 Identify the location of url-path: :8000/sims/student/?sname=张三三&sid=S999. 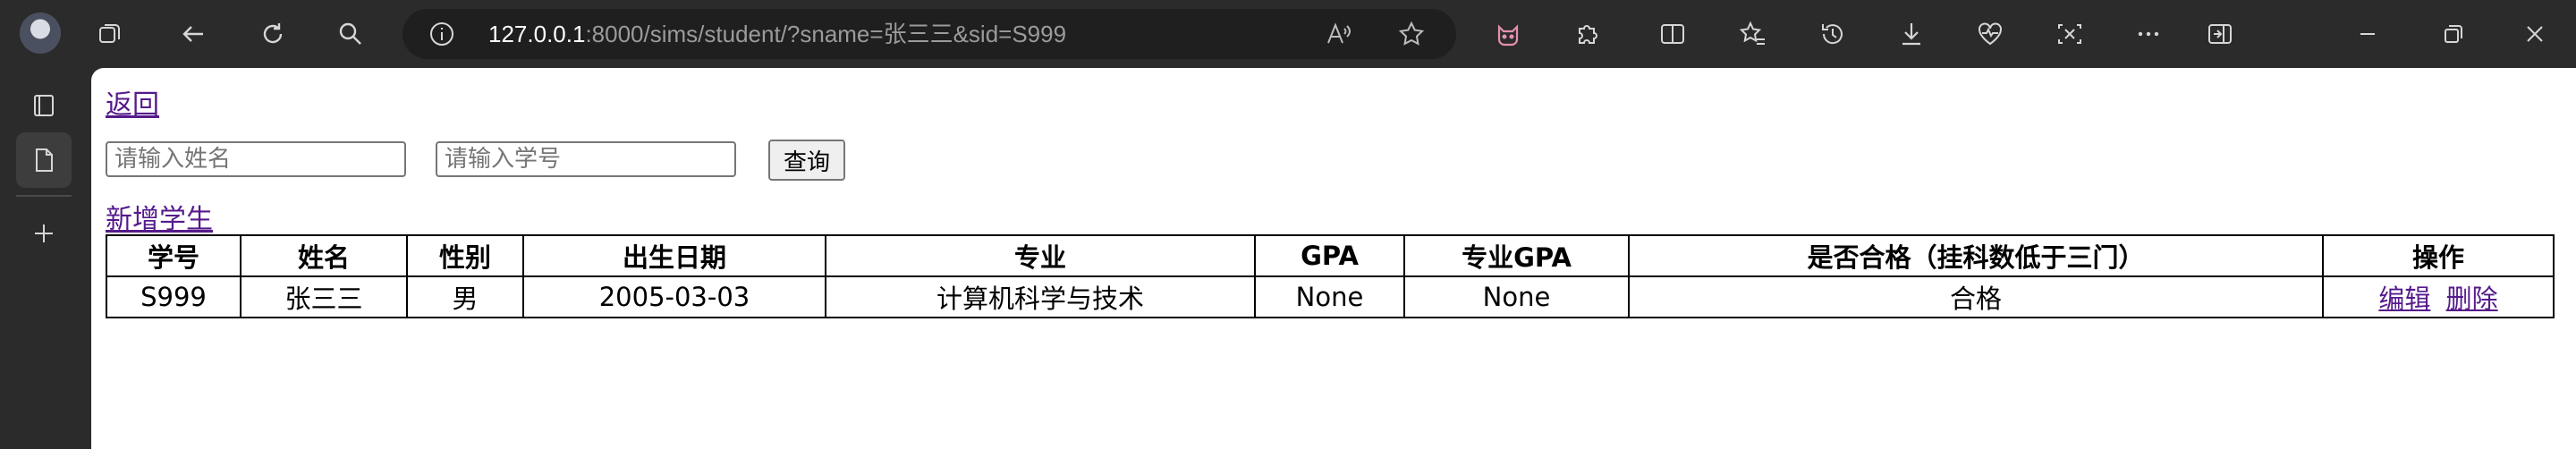
(826, 34).